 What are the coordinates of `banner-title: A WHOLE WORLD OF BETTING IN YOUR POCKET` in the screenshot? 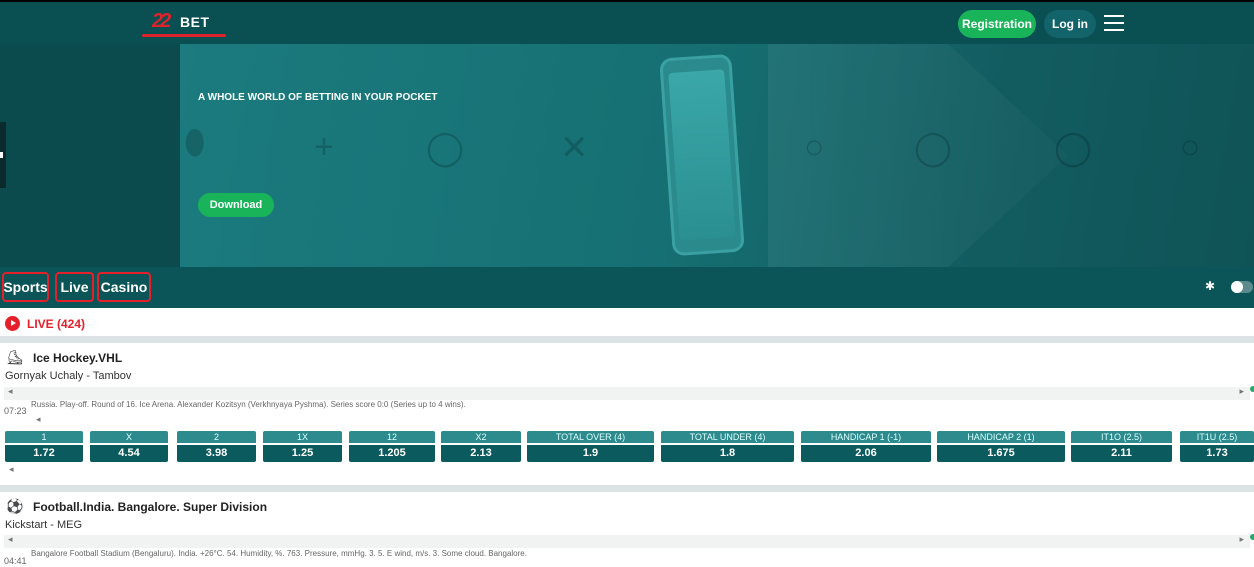 It's located at (318, 97).